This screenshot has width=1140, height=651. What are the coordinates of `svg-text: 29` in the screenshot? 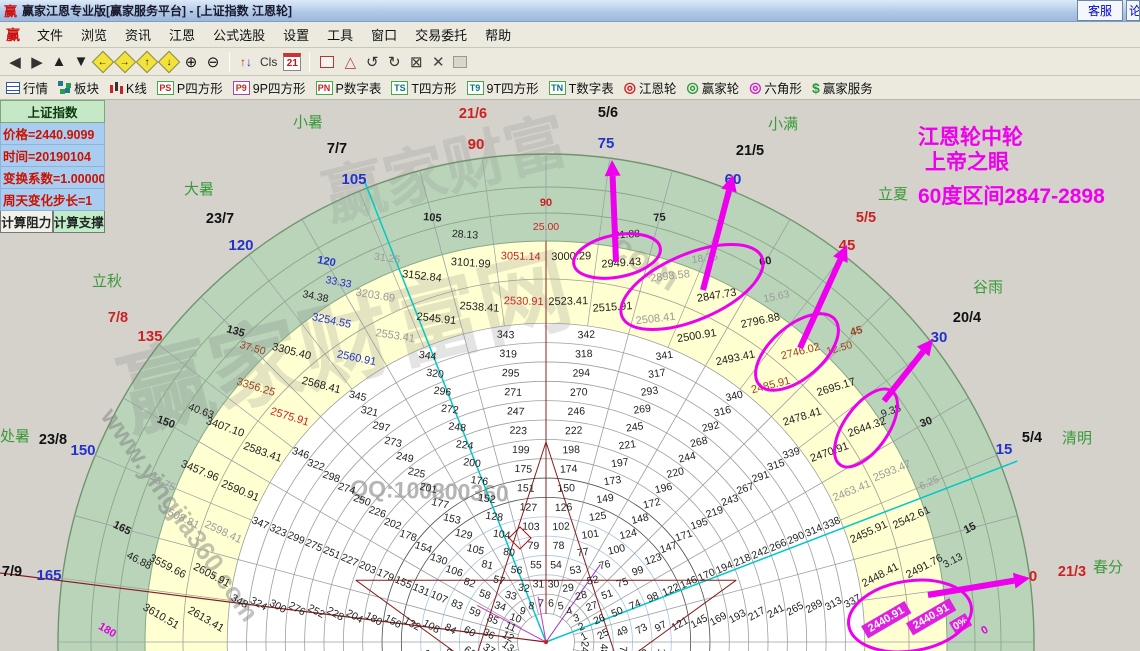 It's located at (567, 589).